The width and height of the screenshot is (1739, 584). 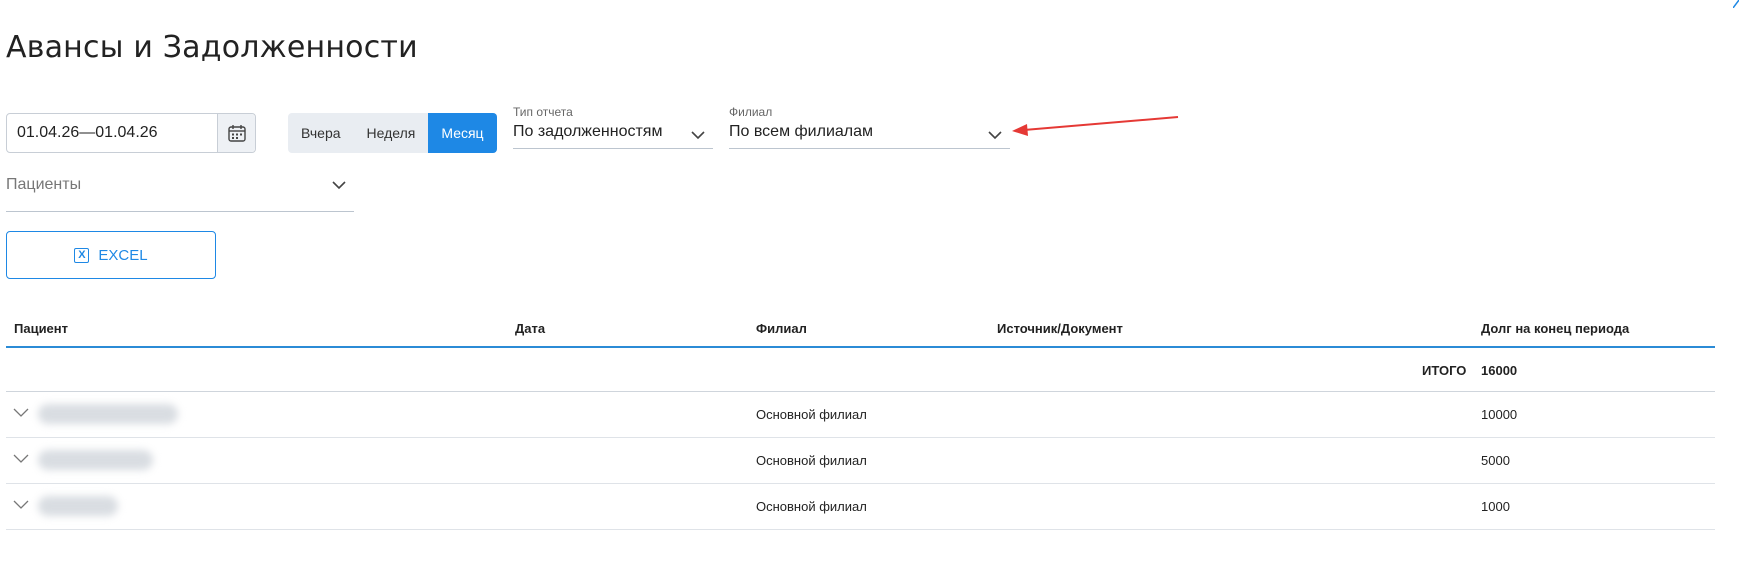 I want to click on total-row: ИТОГО 16000, so click(x=860, y=370).